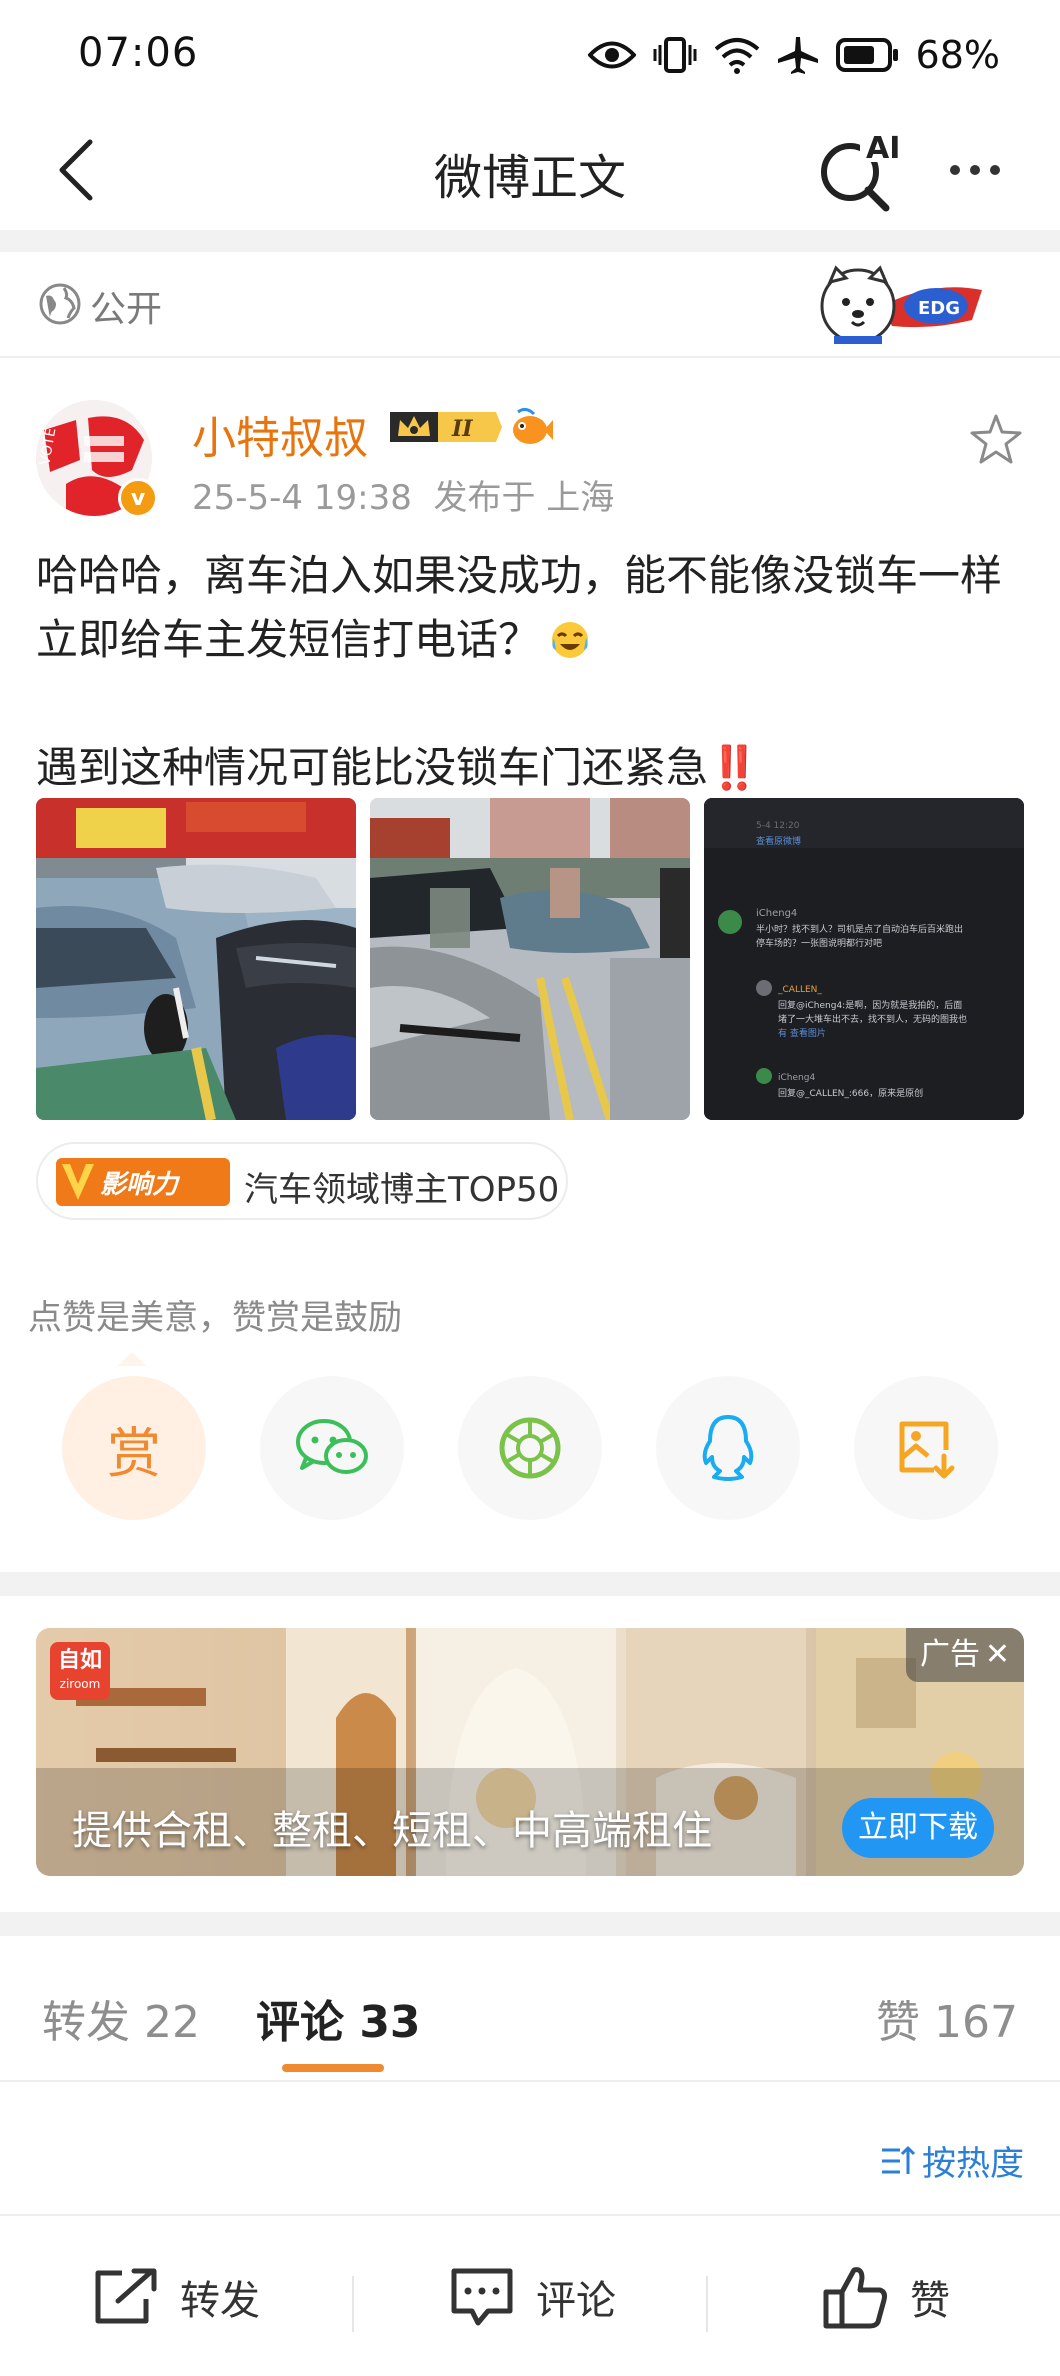  I want to click on shot-line-7: 有 查看图片, so click(802, 1033).